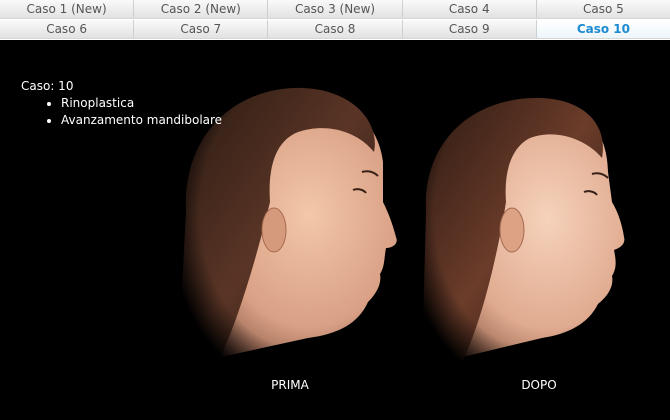  What do you see at coordinates (67, 29) in the screenshot?
I see `tab-caso-6: Caso 6` at bounding box center [67, 29].